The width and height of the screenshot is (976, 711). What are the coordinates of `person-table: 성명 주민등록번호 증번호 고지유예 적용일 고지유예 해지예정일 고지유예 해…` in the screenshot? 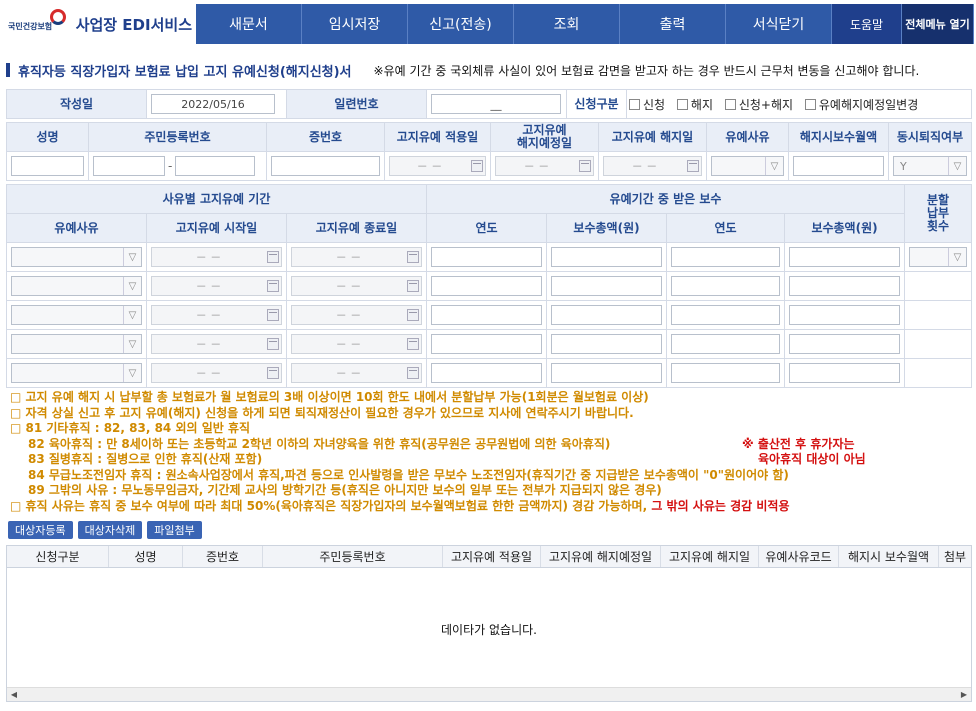 It's located at (489, 151).